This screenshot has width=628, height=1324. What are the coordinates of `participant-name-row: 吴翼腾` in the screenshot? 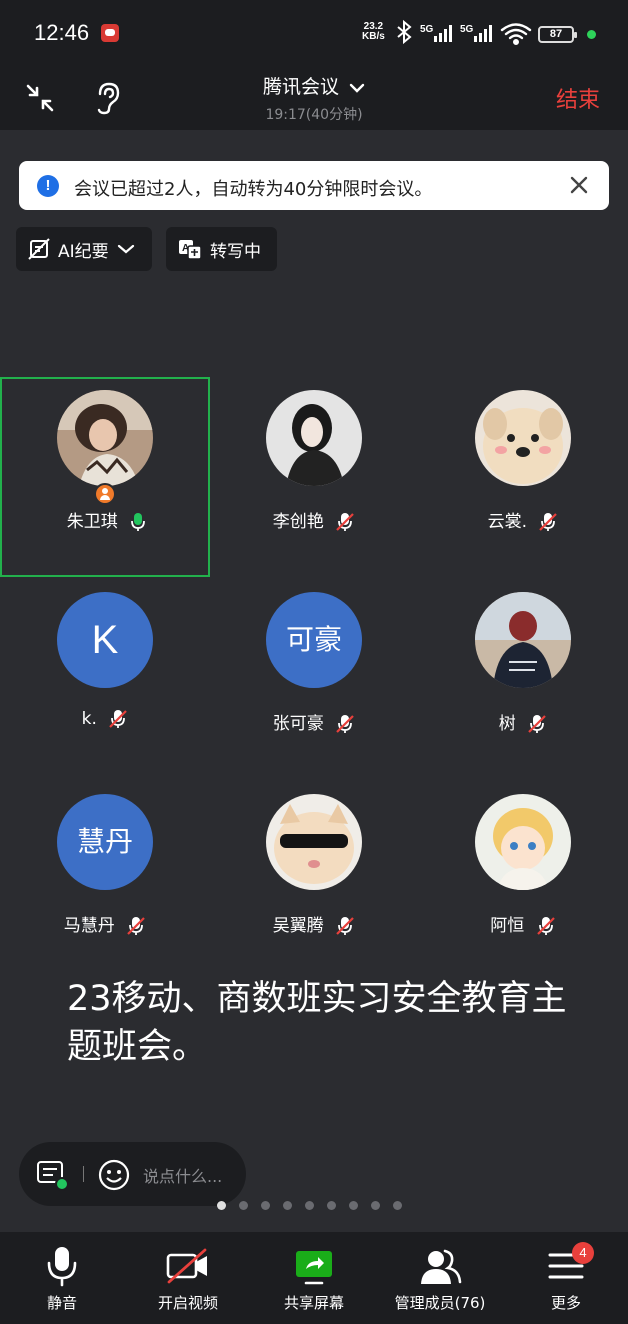 It's located at (314, 923).